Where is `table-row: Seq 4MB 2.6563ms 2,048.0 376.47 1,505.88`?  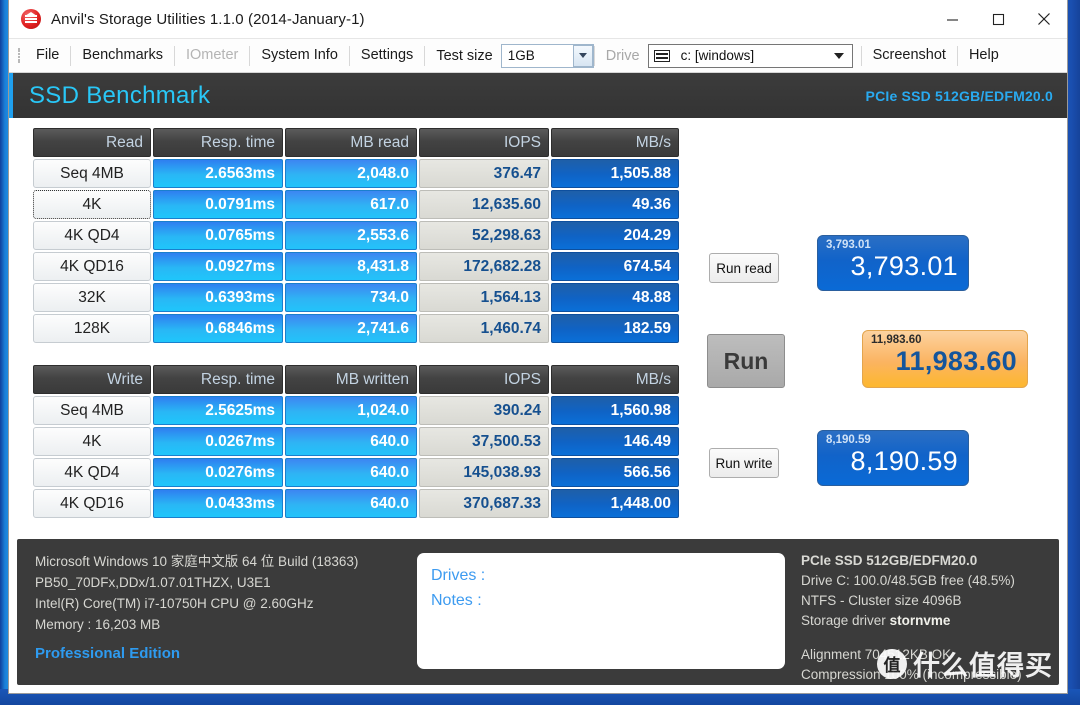
table-row: Seq 4MB 2.6563ms 2,048.0 376.47 1,505.88 is located at coordinates (356, 173).